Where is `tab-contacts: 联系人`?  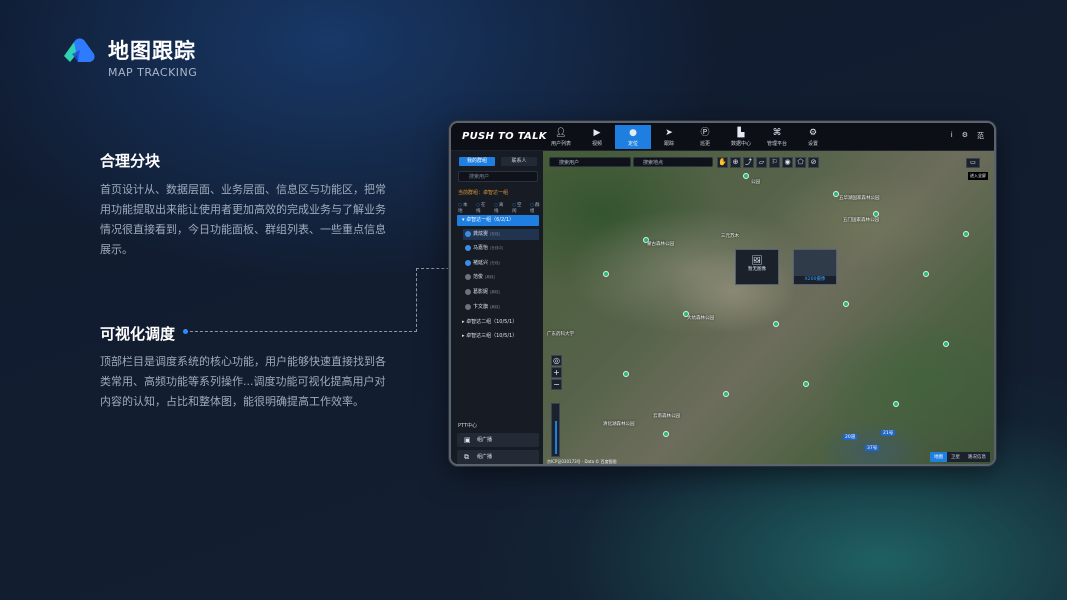 tab-contacts: 联系人 is located at coordinates (519, 161).